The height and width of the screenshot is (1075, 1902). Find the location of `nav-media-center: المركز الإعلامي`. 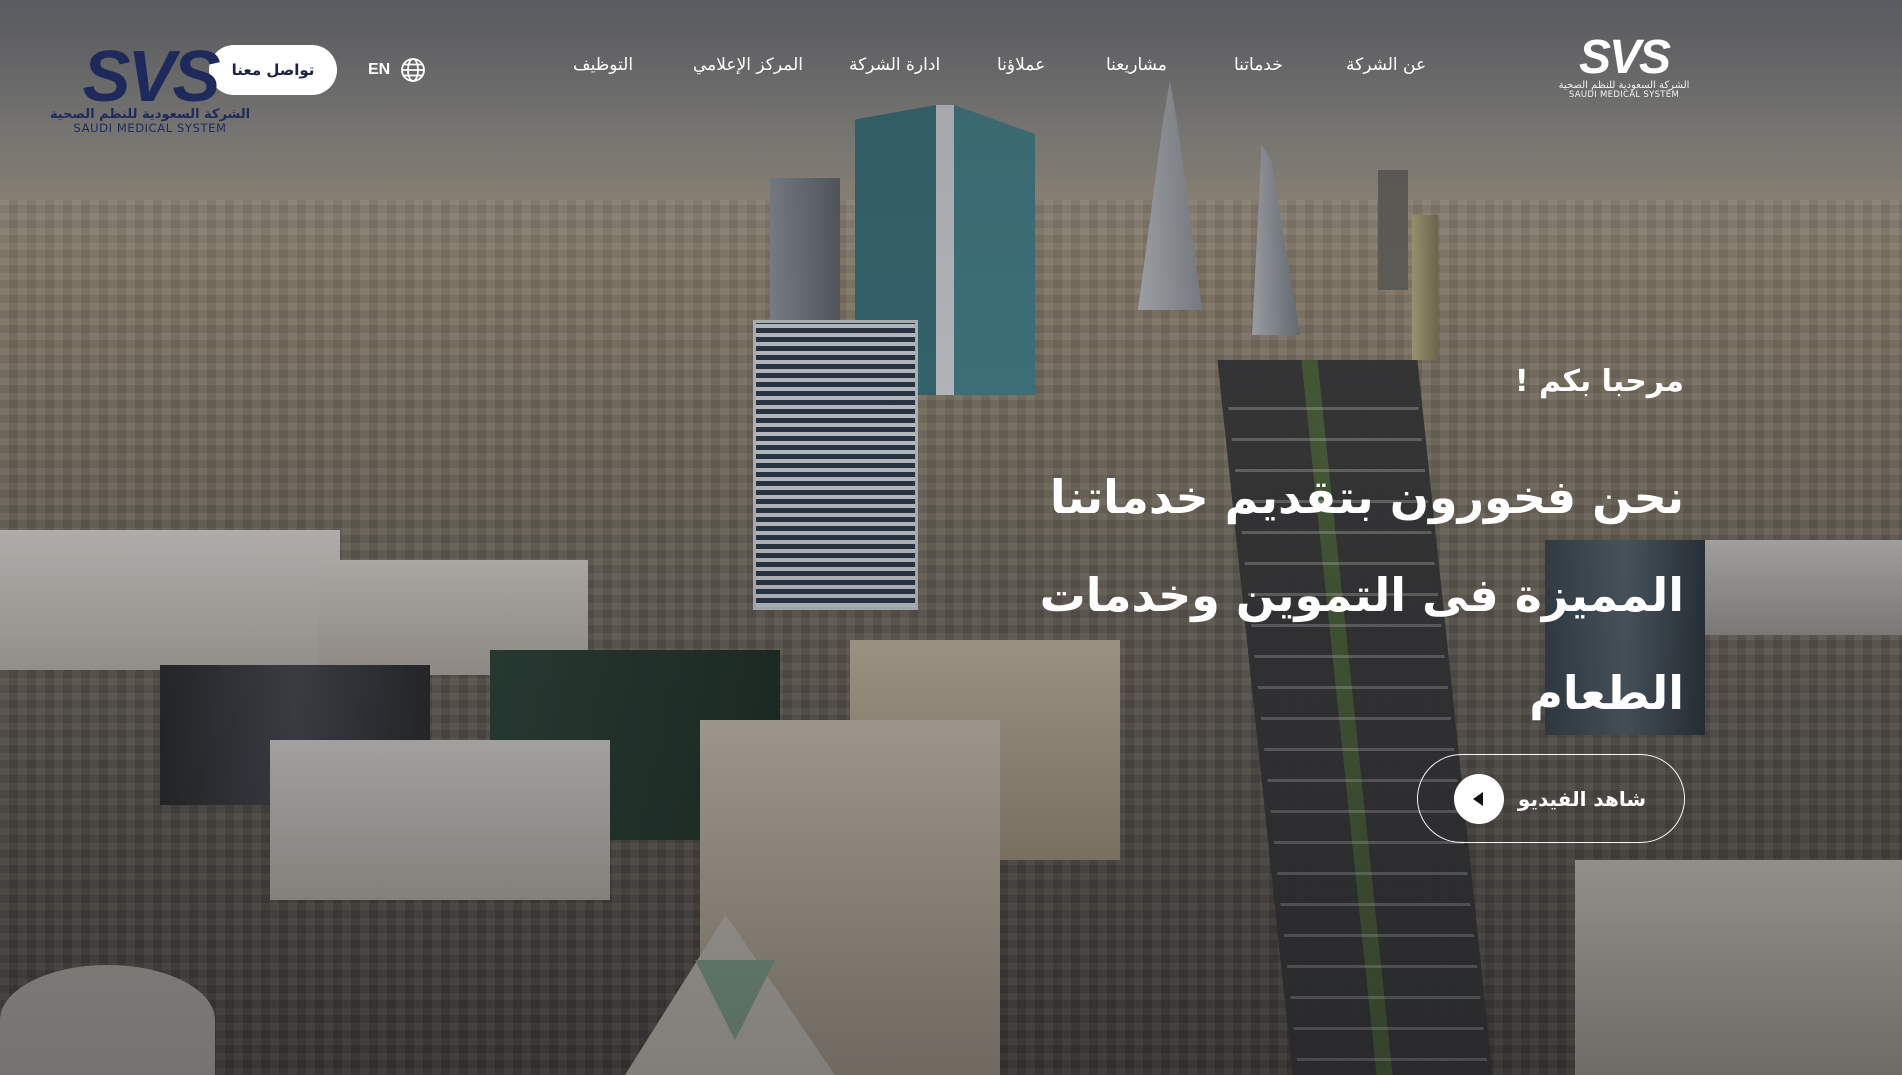

nav-media-center: المركز الإعلامي is located at coordinates (748, 65).